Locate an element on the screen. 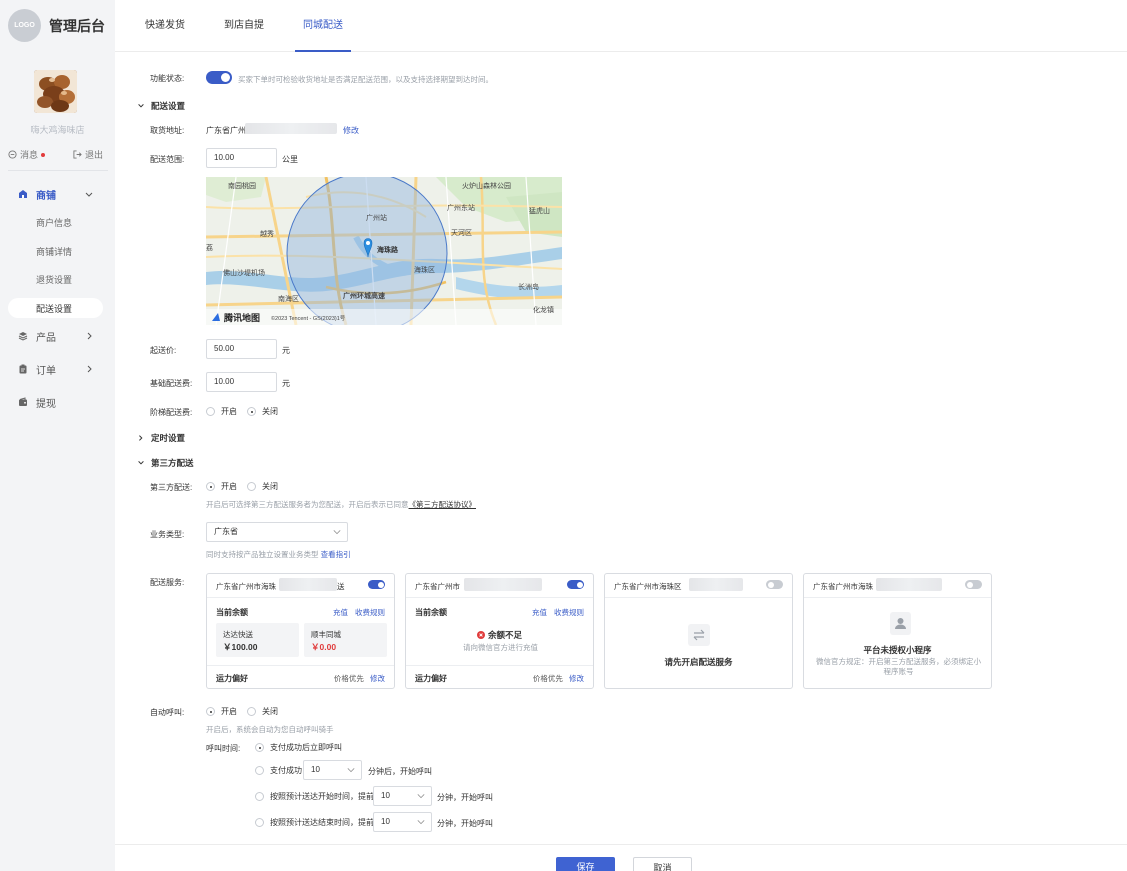 The image size is (1127, 871). sidebar-item-products: 产品 is located at coordinates (57, 336).